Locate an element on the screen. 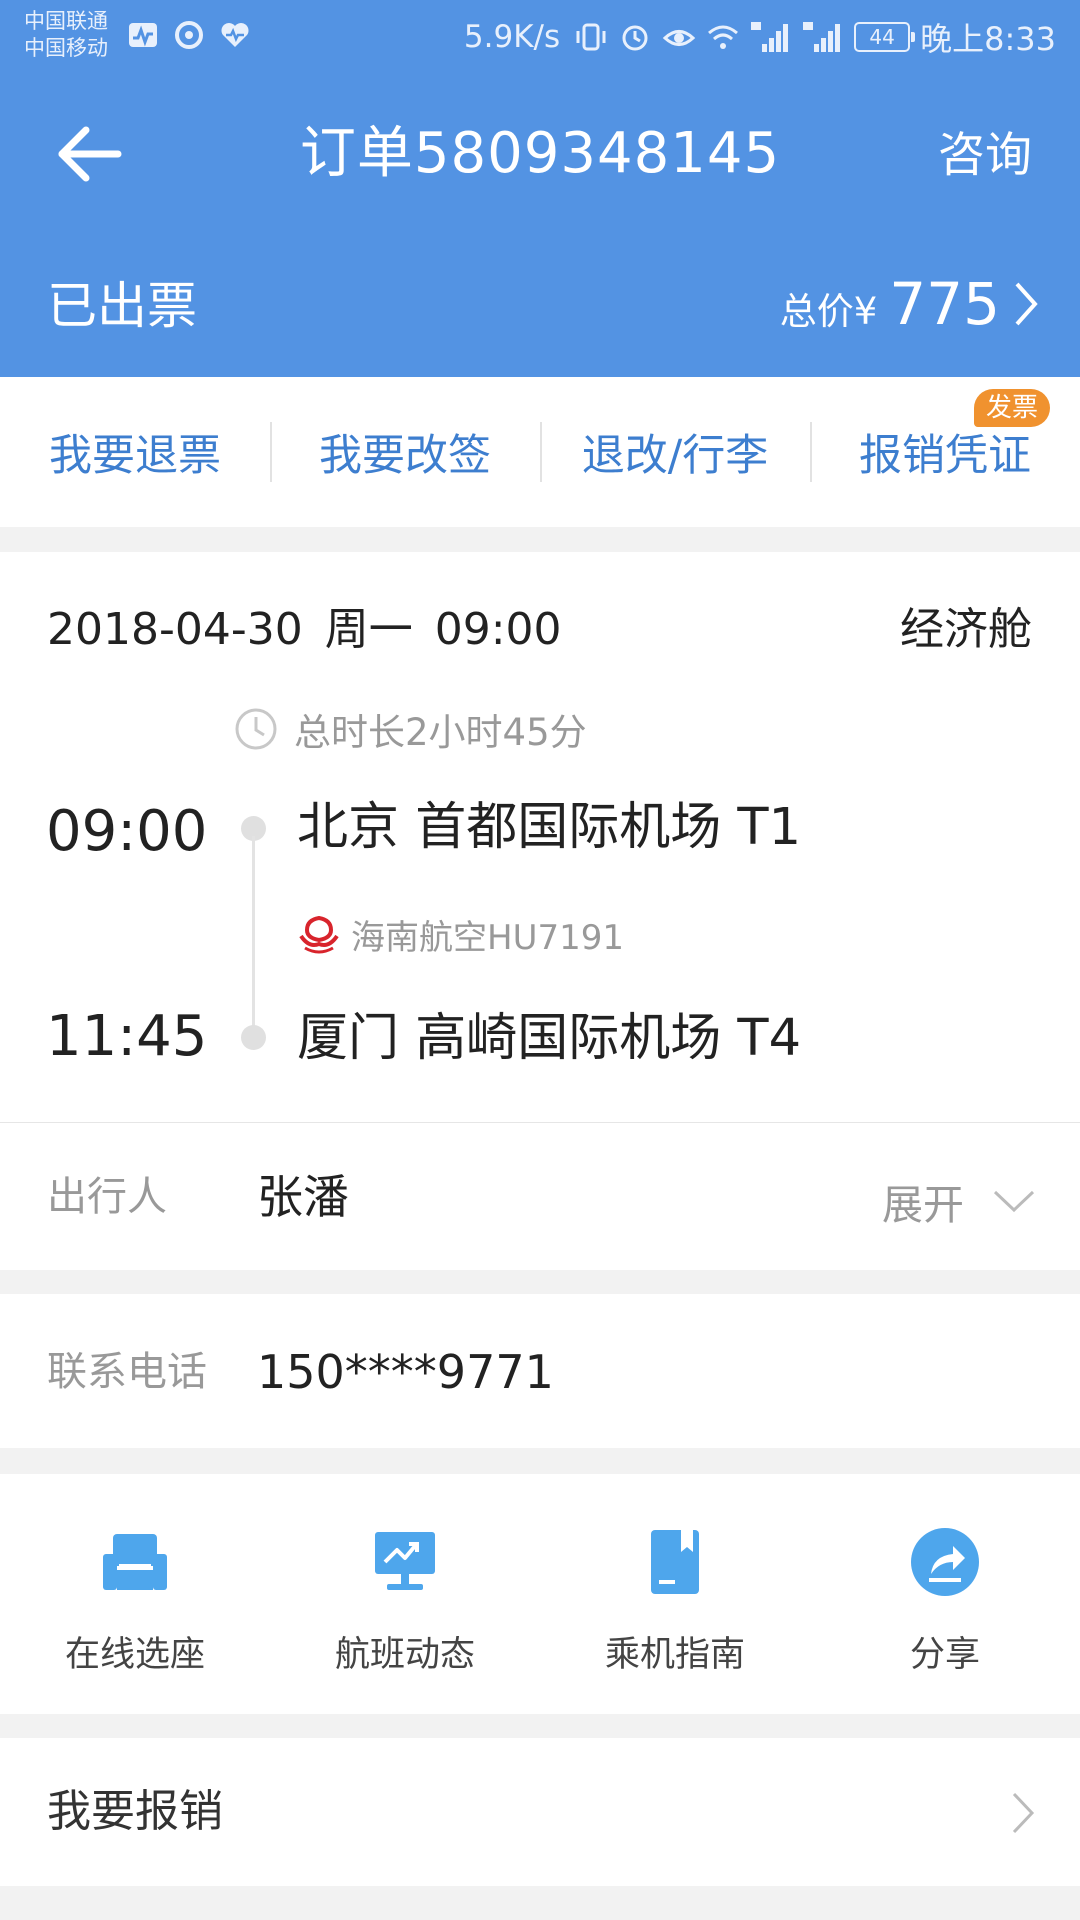  share-button: 分享 is located at coordinates (945, 1594).